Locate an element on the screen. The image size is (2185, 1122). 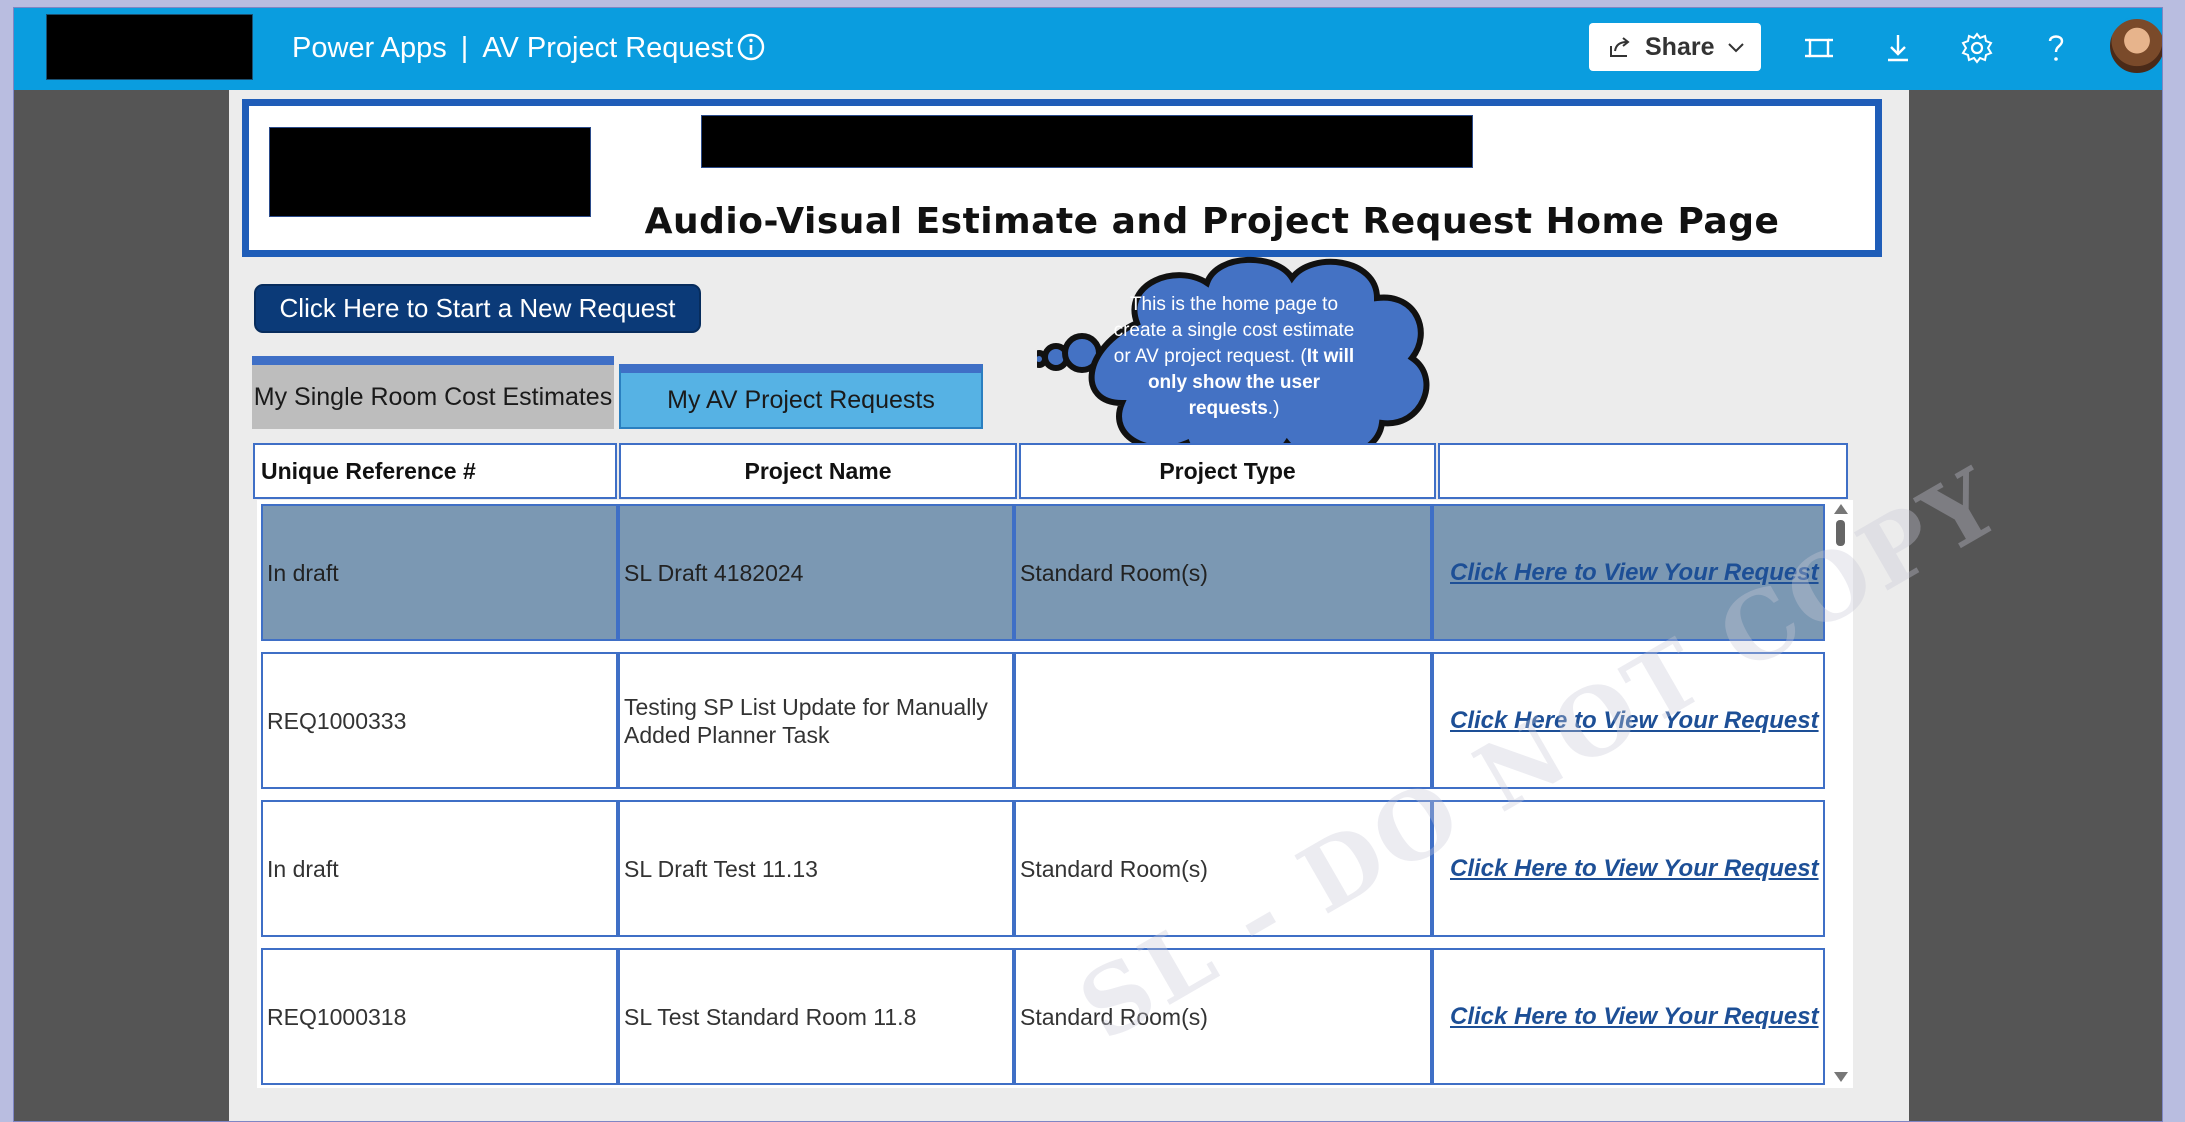
download-icon is located at coordinates (1898, 48).